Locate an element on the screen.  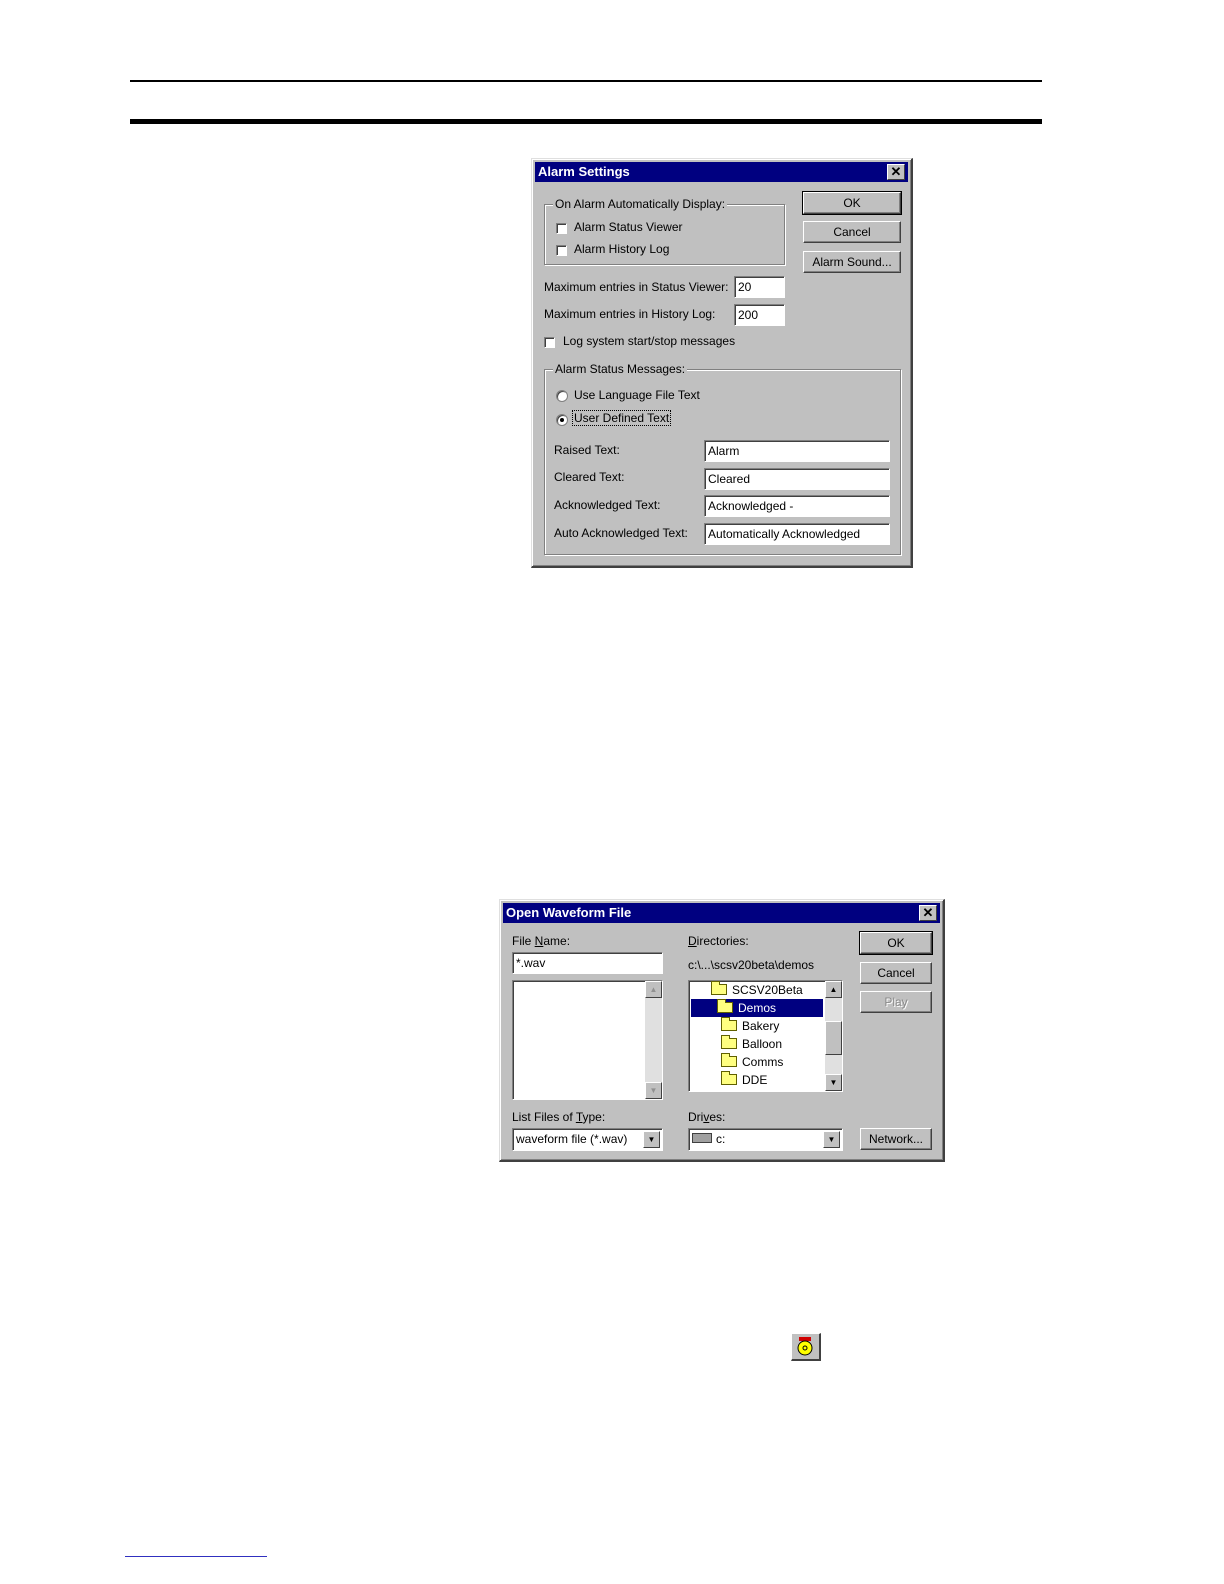
use-language-label: Use Language File Text is located at coordinates (637, 395).